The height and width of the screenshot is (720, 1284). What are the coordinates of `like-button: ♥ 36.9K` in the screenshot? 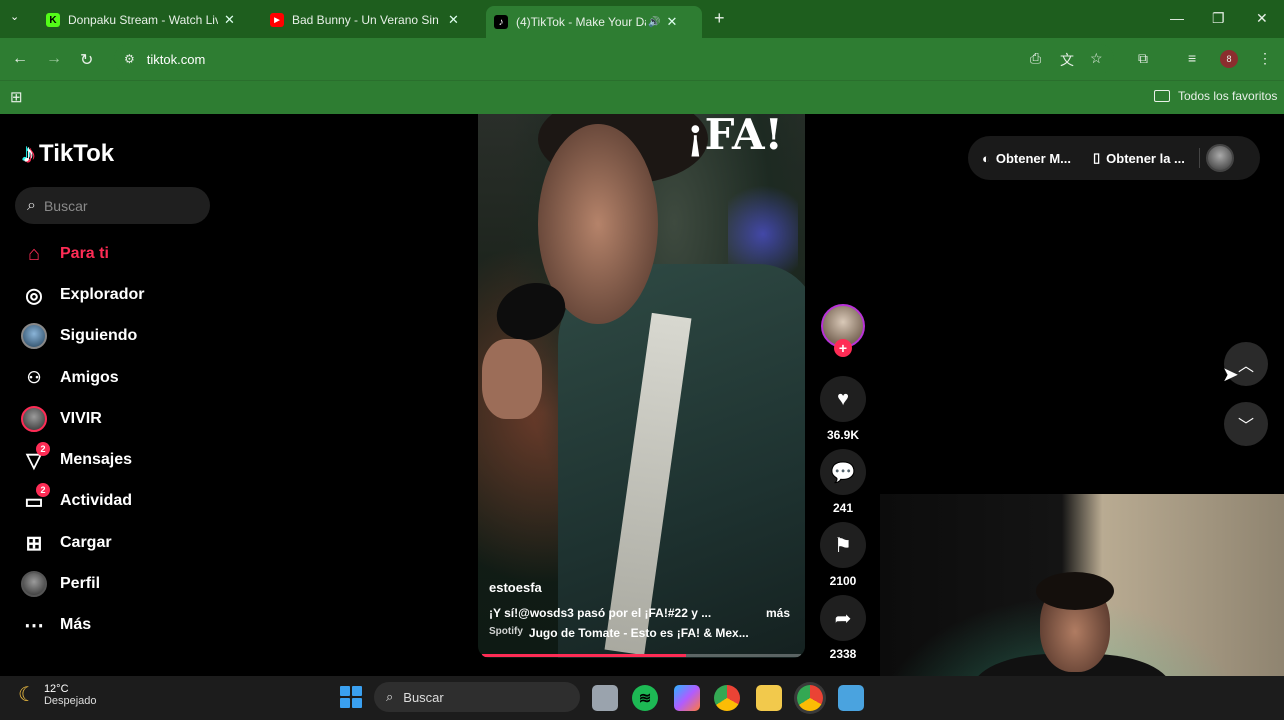 It's located at (843, 409).